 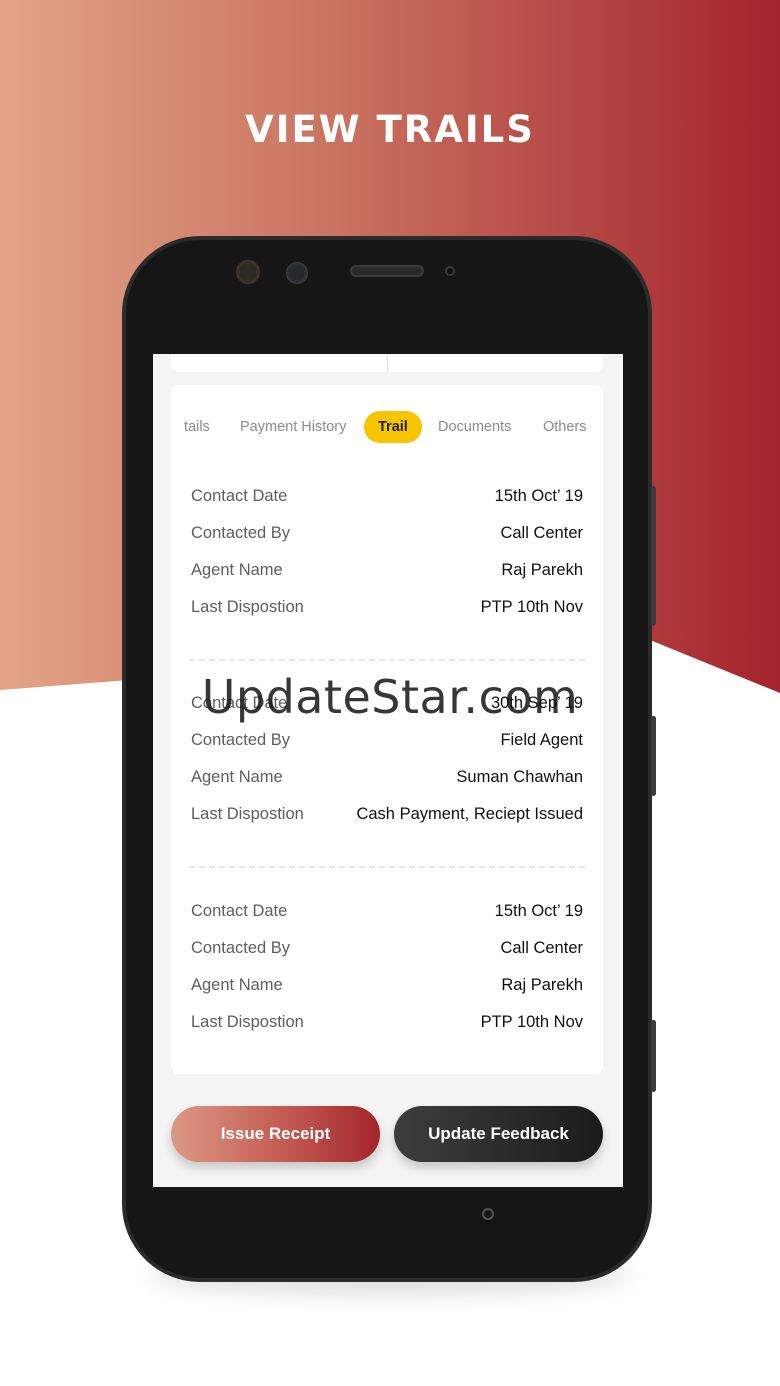 I want to click on card-divider, so click(x=387, y=363).